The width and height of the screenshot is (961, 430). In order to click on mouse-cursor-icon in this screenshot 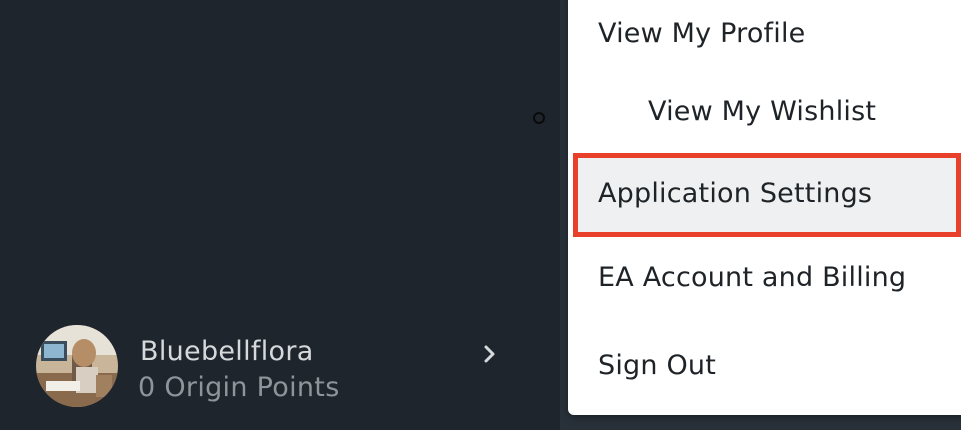, I will do `click(539, 118)`.